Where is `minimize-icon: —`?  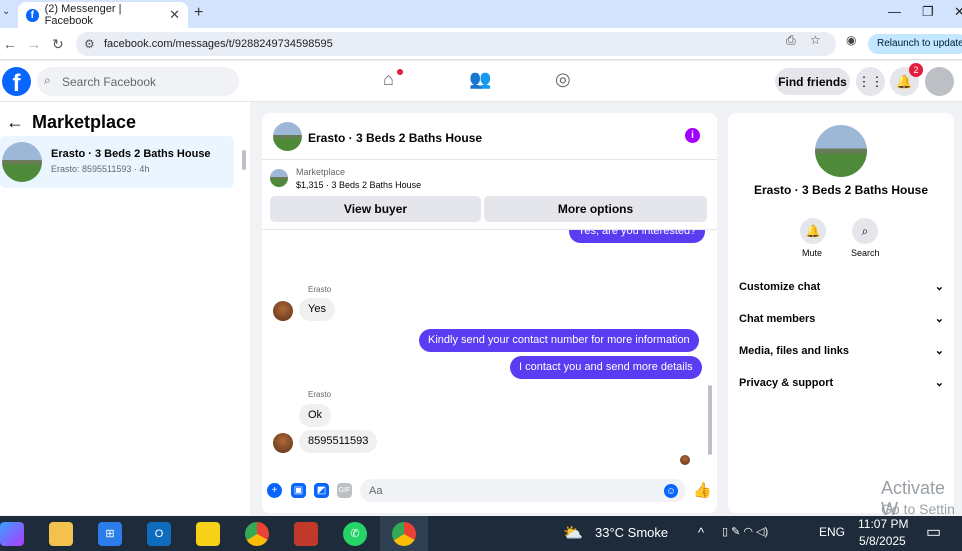 minimize-icon: — is located at coordinates (894, 11).